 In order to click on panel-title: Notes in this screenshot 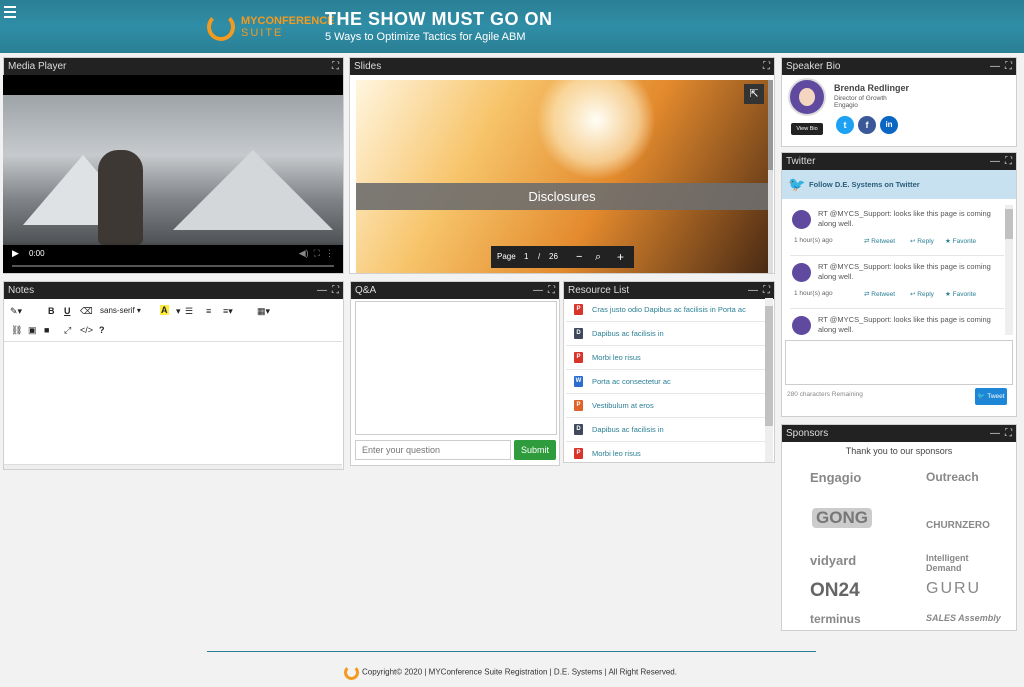, I will do `click(21, 290)`.